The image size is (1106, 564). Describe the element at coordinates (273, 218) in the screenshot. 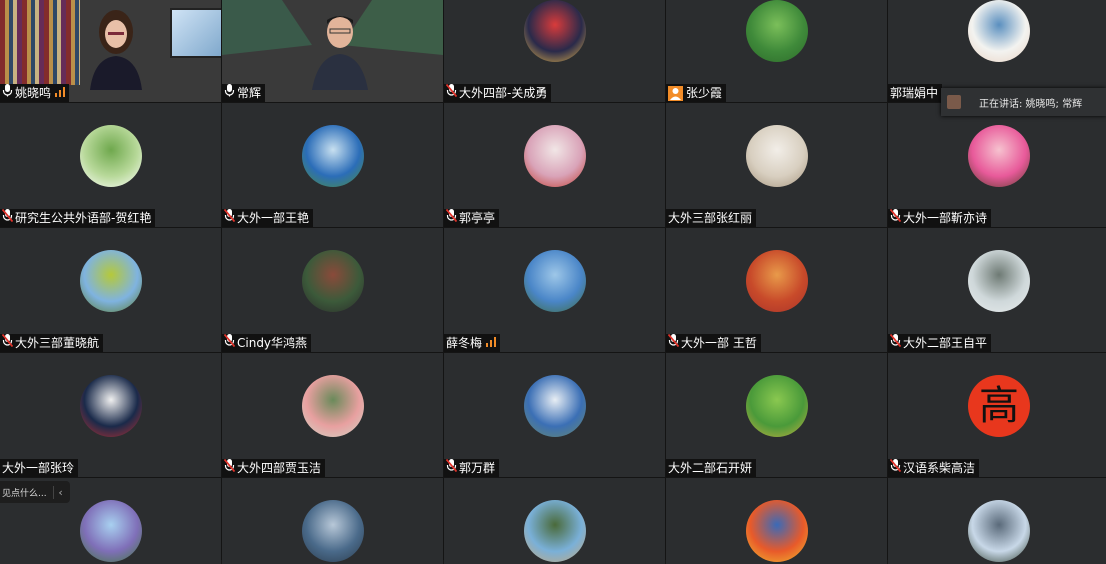

I see `participant-name: 大外一部王艳` at that location.